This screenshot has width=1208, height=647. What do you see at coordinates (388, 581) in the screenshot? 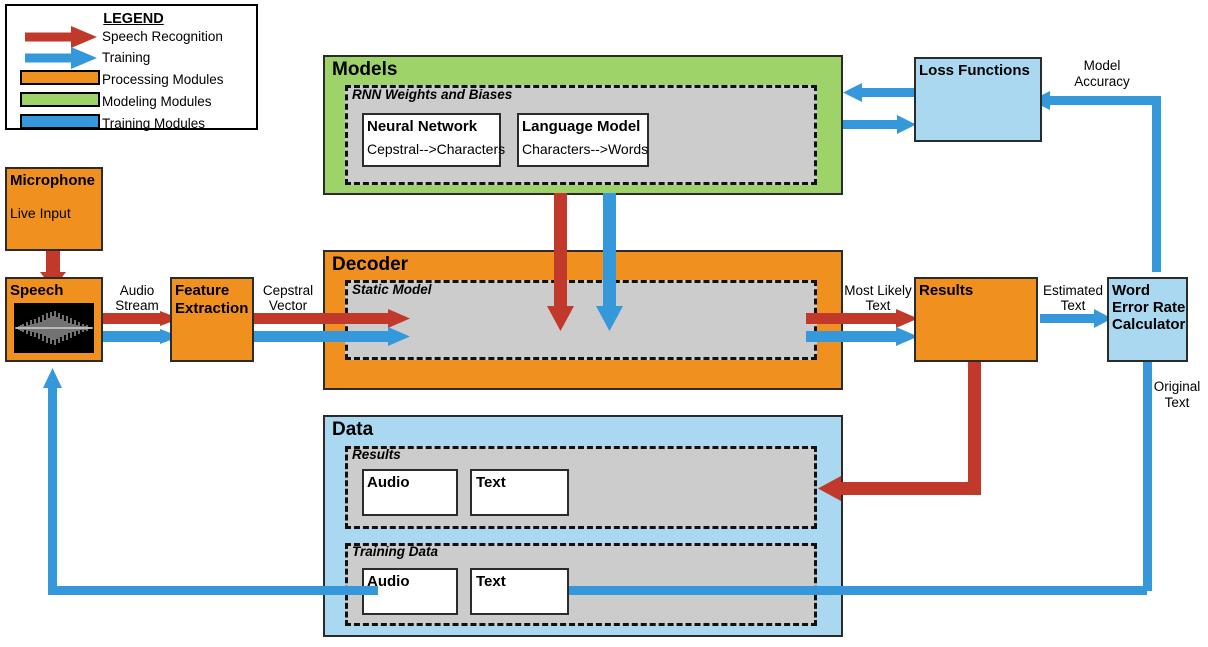
I see `training-audio-title: Audio` at bounding box center [388, 581].